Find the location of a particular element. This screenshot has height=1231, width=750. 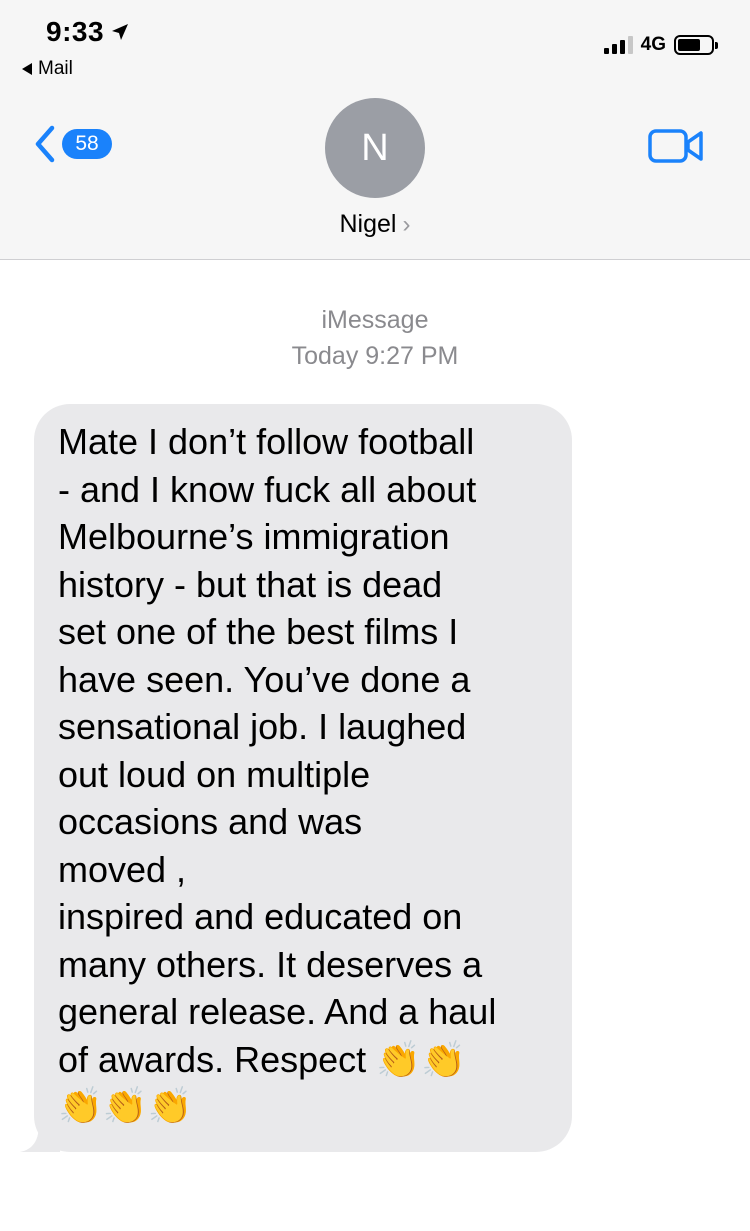

chevron-left-icon is located at coordinates (45, 144).